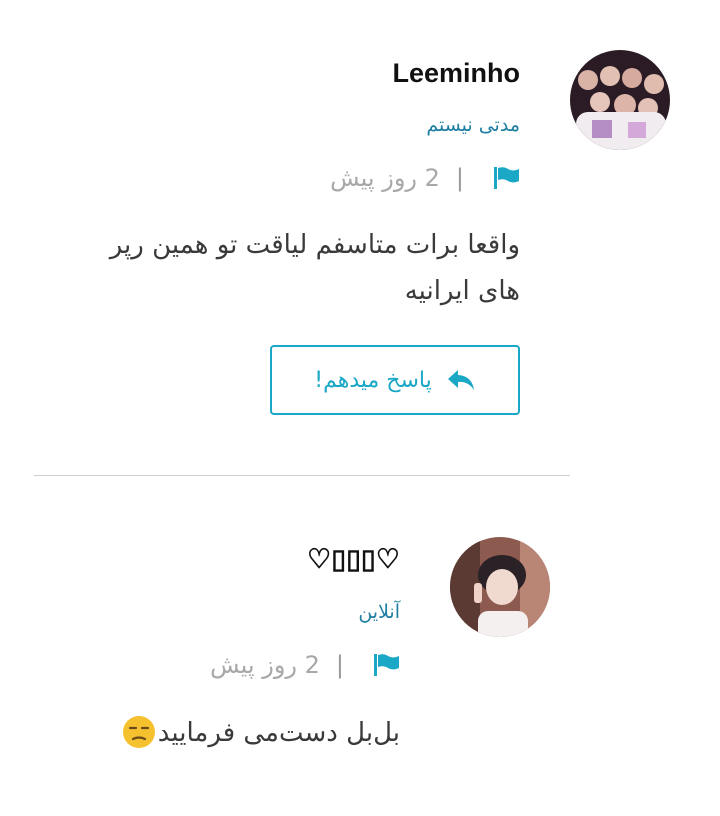 Image resolution: width=720 pixels, height=816 pixels. I want to click on user-status: آنلاین, so click(379, 612).